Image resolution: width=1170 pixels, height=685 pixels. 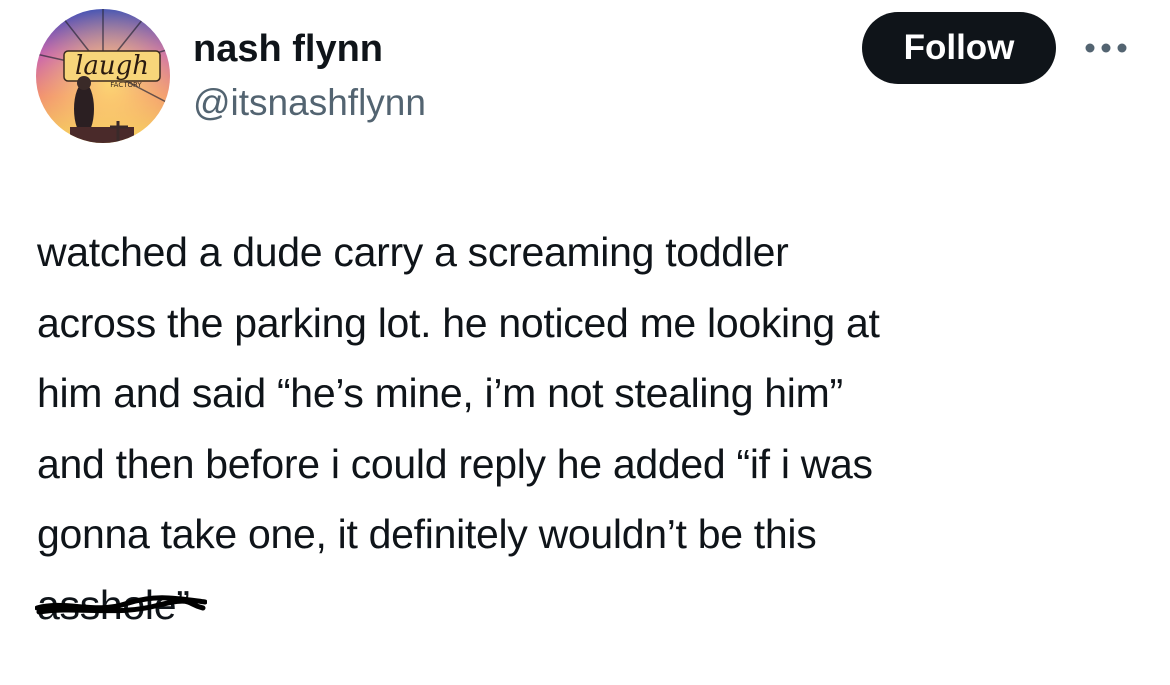 What do you see at coordinates (413, 252) in the screenshot?
I see `tweet-line: watched a dude carry a screaming toddler` at bounding box center [413, 252].